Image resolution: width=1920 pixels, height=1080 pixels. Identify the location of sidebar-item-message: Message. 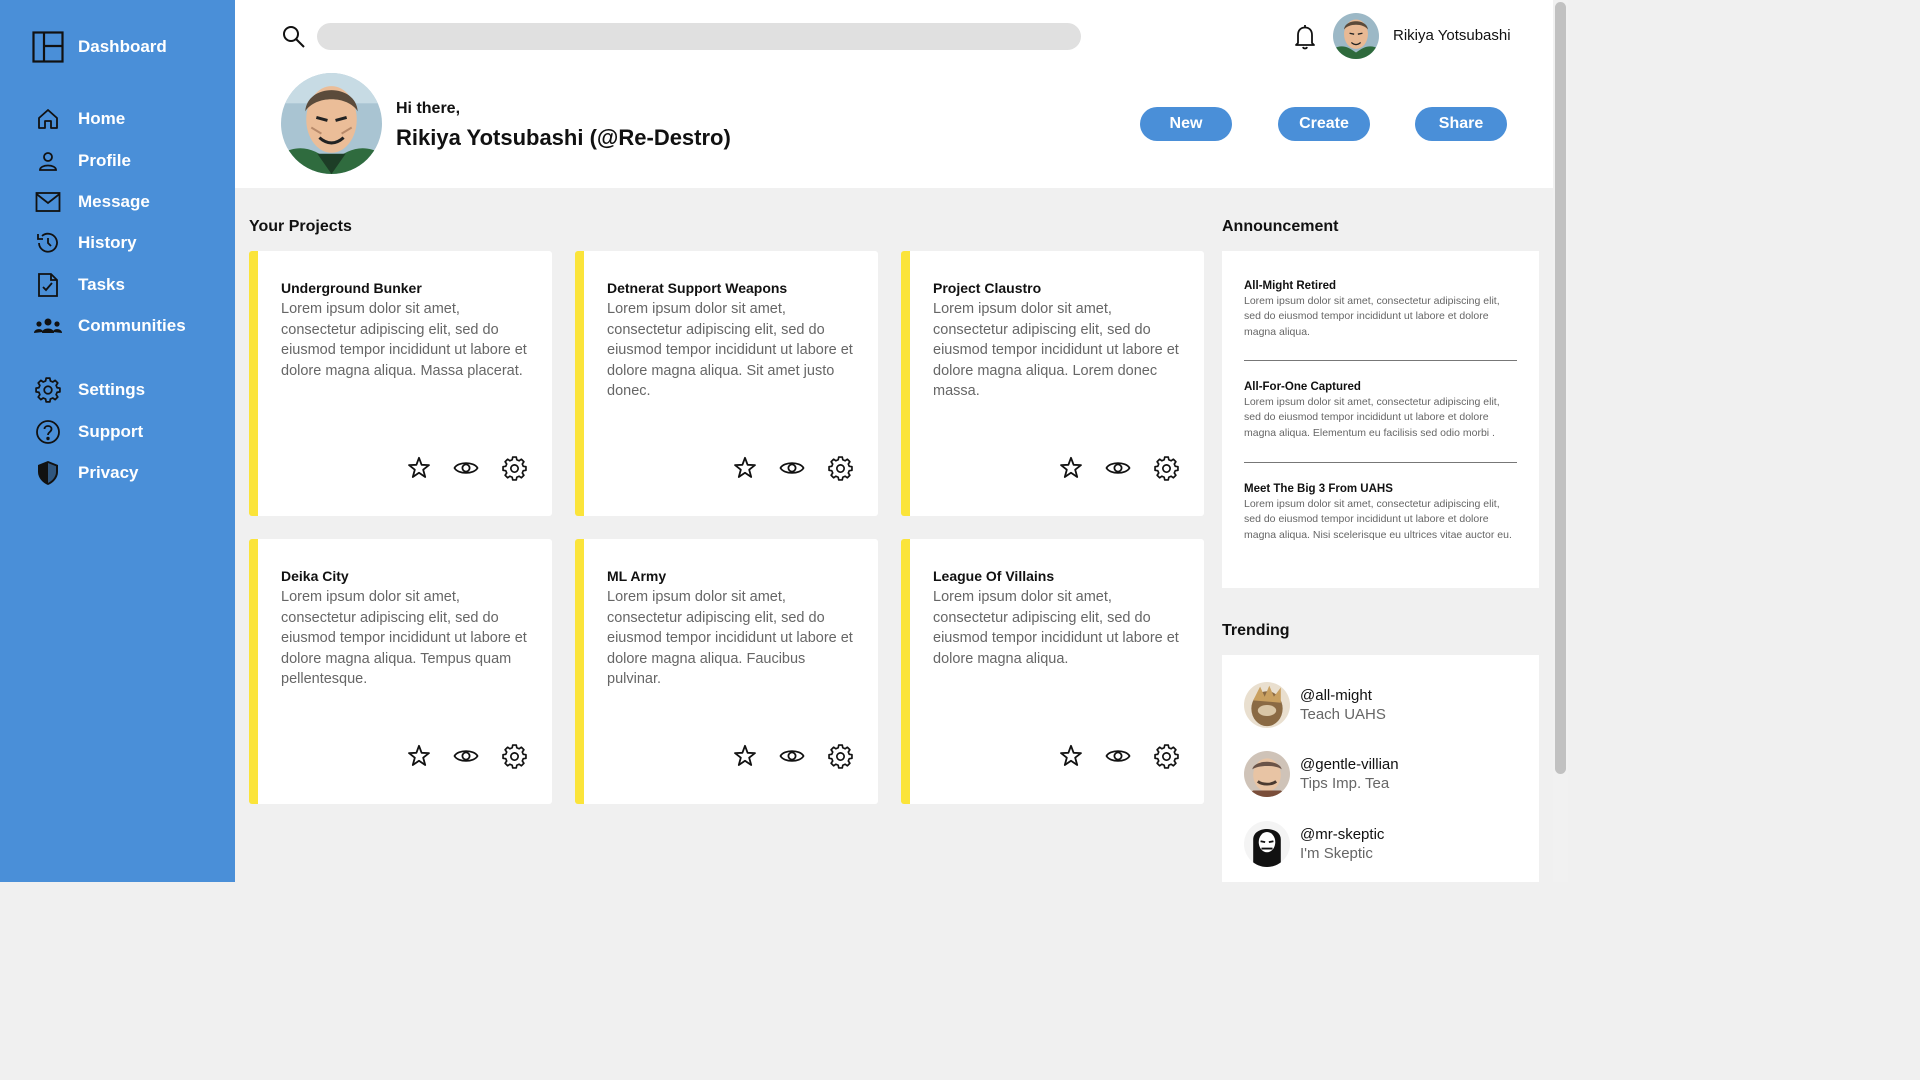
(92, 202).